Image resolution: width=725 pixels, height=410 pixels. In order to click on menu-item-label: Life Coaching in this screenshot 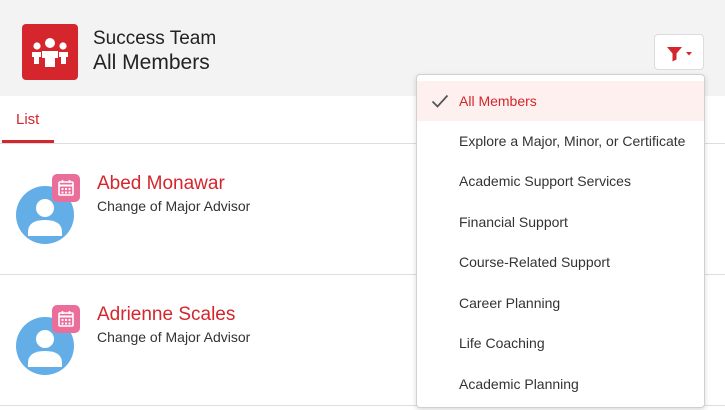, I will do `click(502, 343)`.